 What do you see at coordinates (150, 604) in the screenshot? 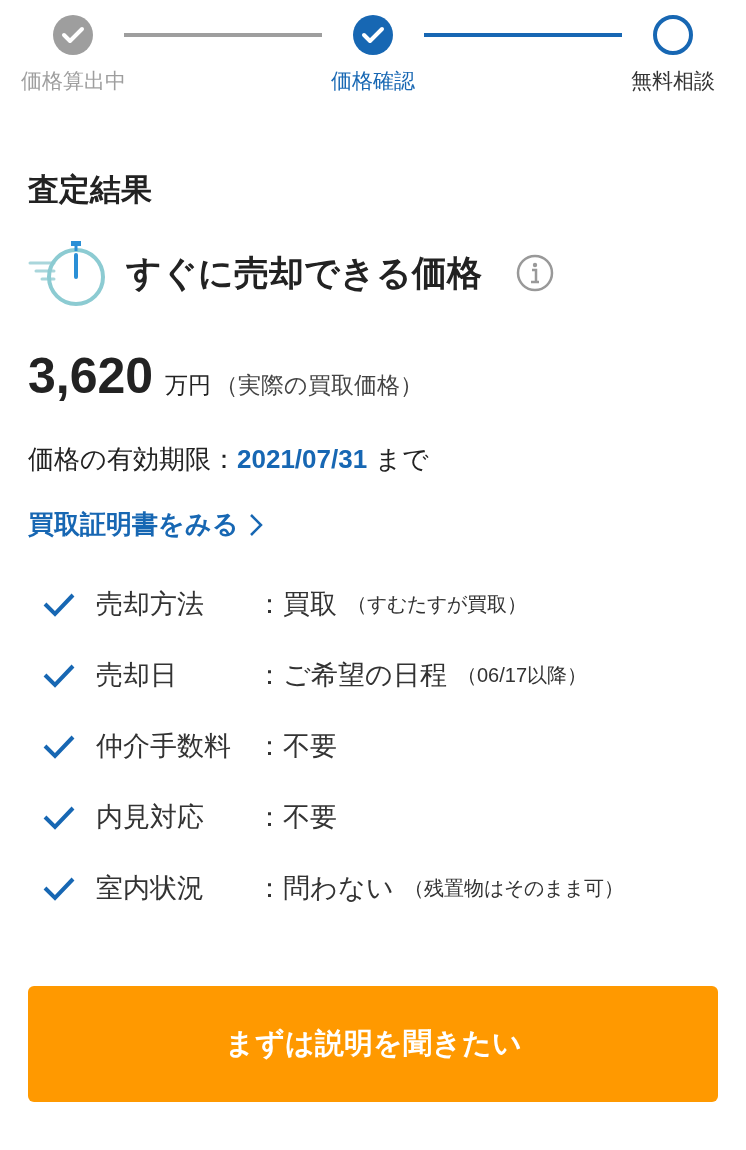
I see `condition-label: 売却方法` at bounding box center [150, 604].